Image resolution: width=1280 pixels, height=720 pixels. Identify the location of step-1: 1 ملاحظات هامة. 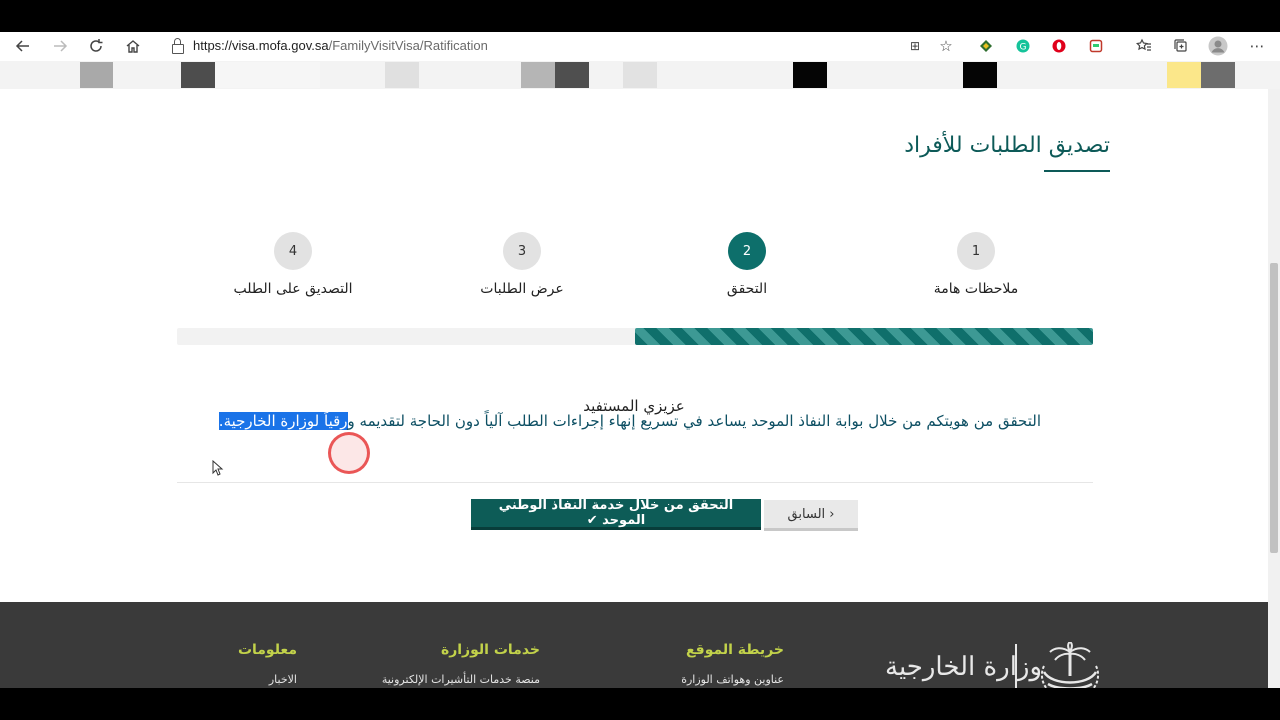
(976, 264).